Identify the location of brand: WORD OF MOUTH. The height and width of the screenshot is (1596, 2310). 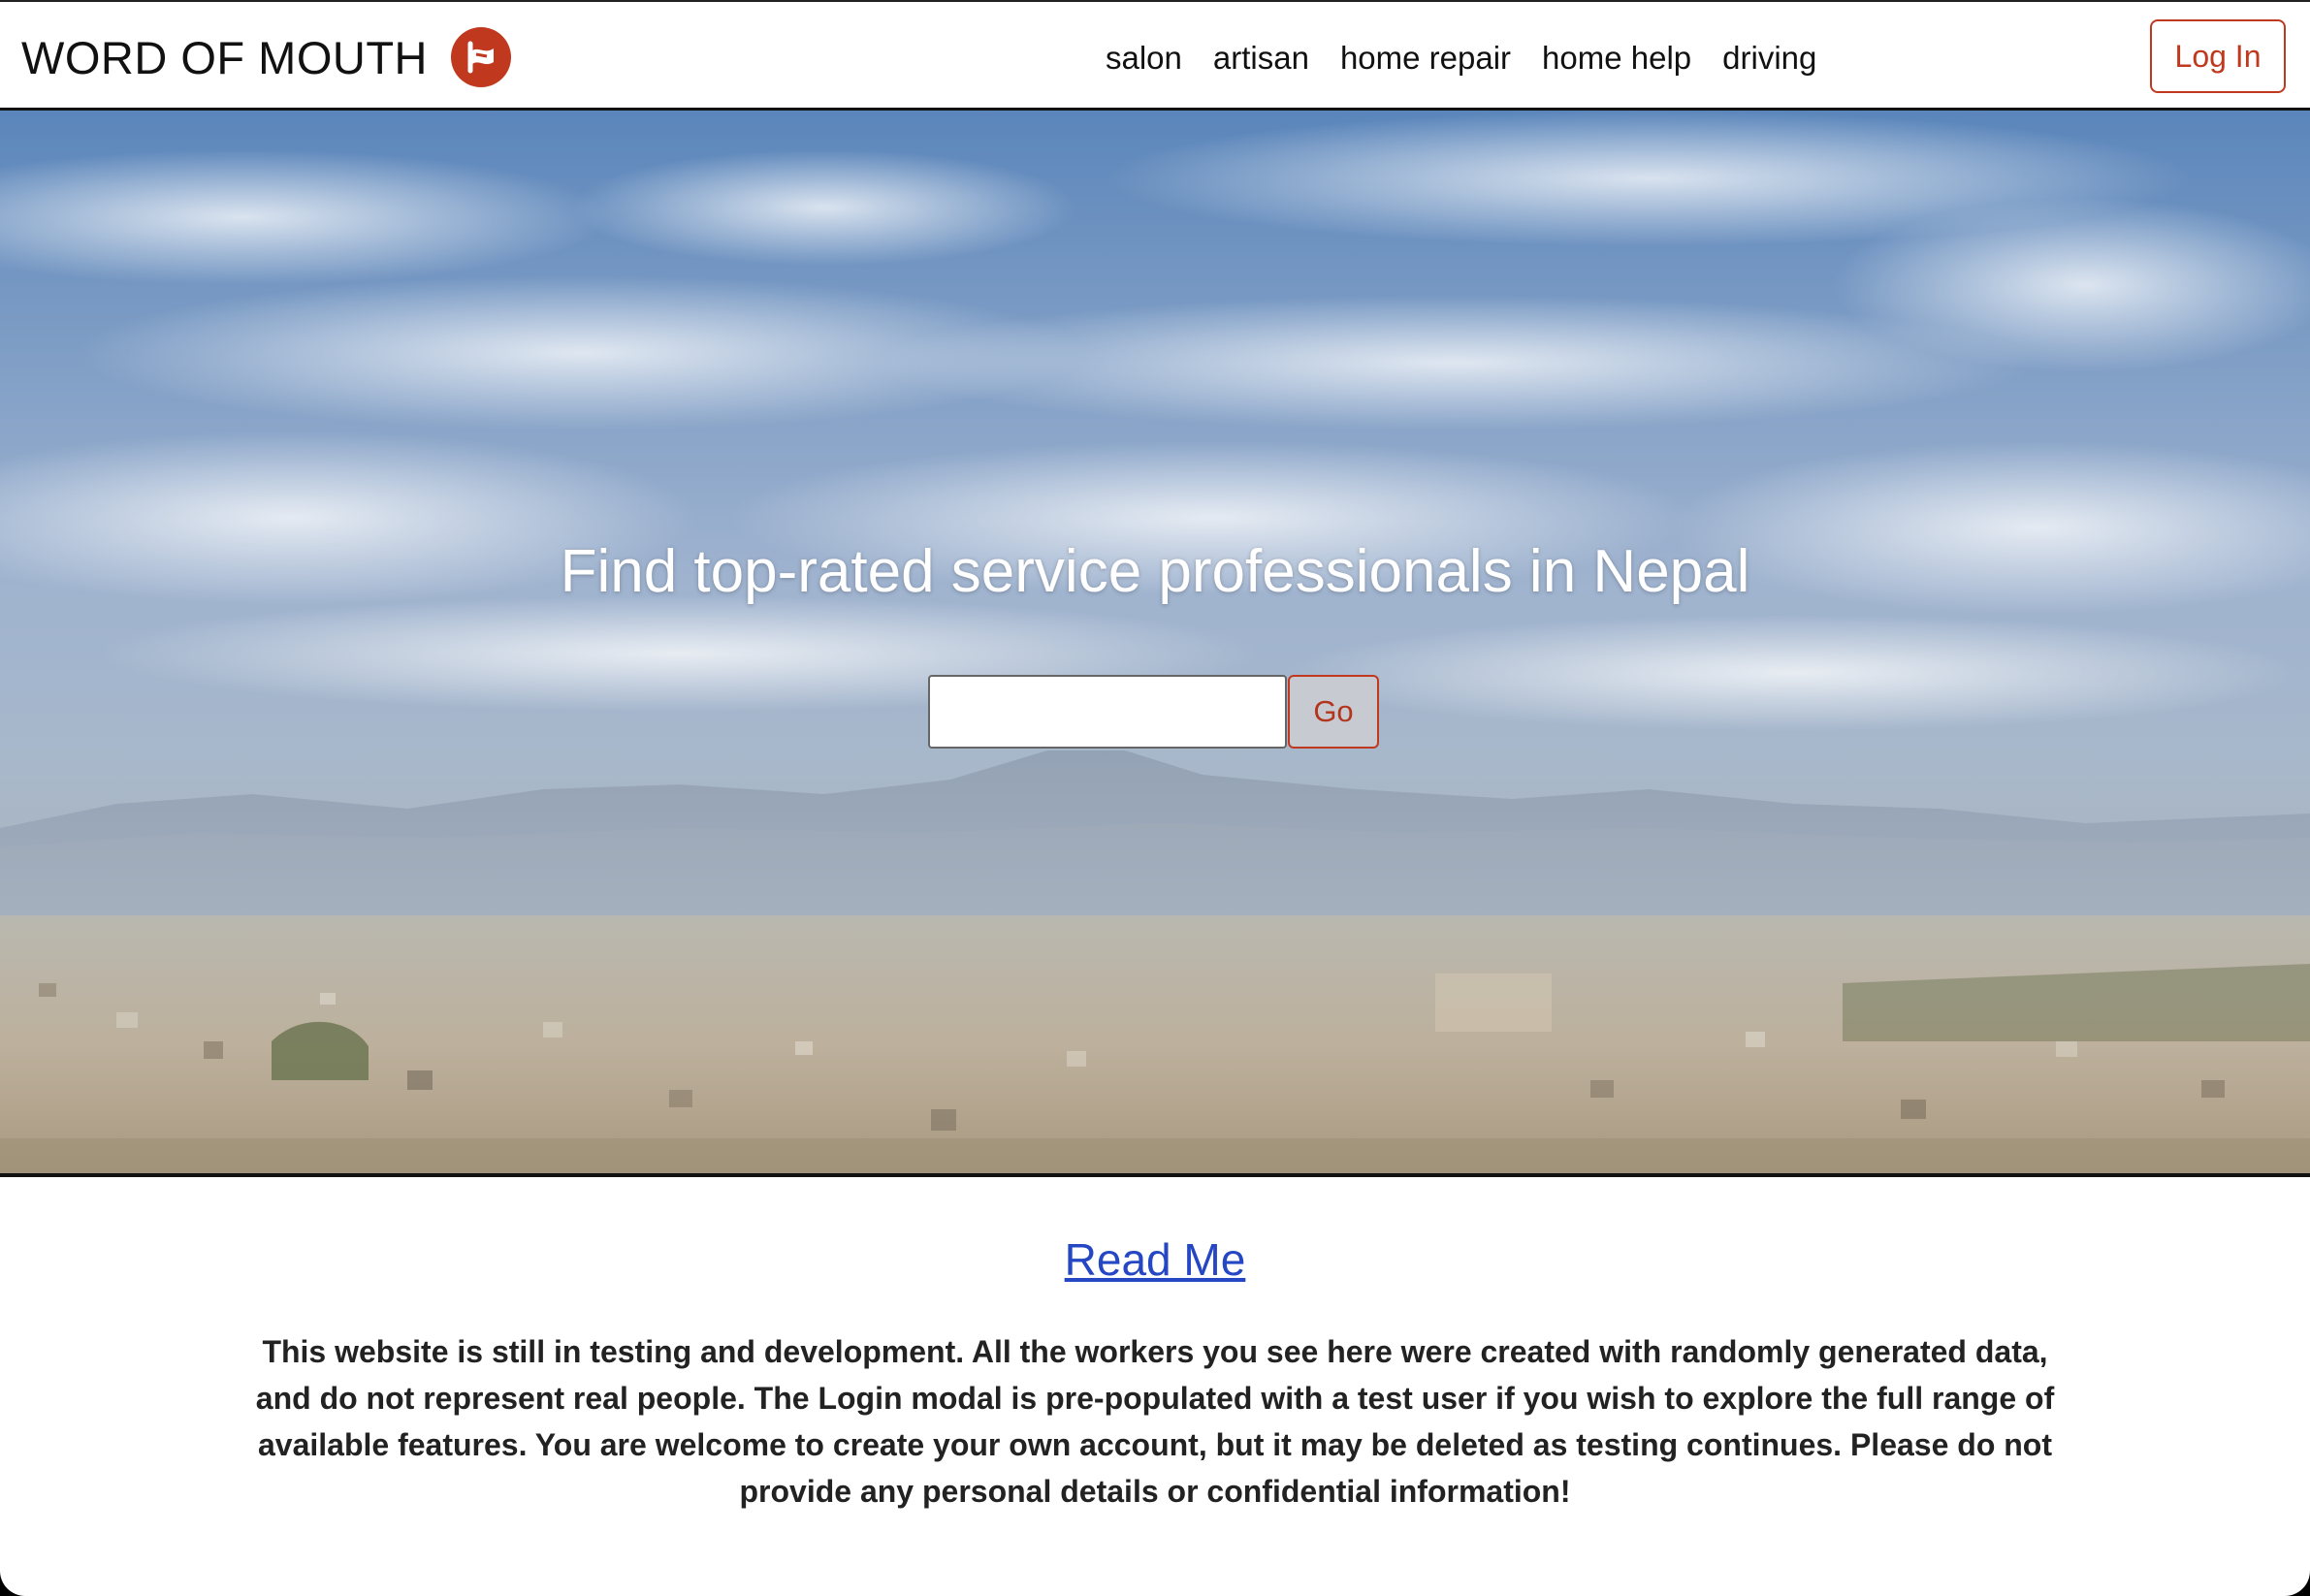
(266, 57).